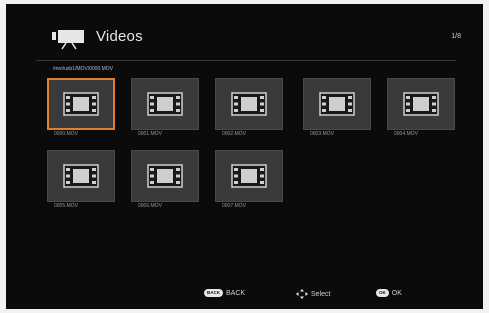  I want to click on file-name: 0003.MOV, so click(322, 134).